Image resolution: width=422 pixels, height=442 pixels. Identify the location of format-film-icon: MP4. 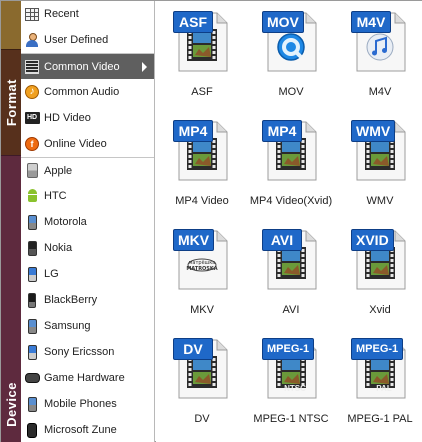
(291, 151).